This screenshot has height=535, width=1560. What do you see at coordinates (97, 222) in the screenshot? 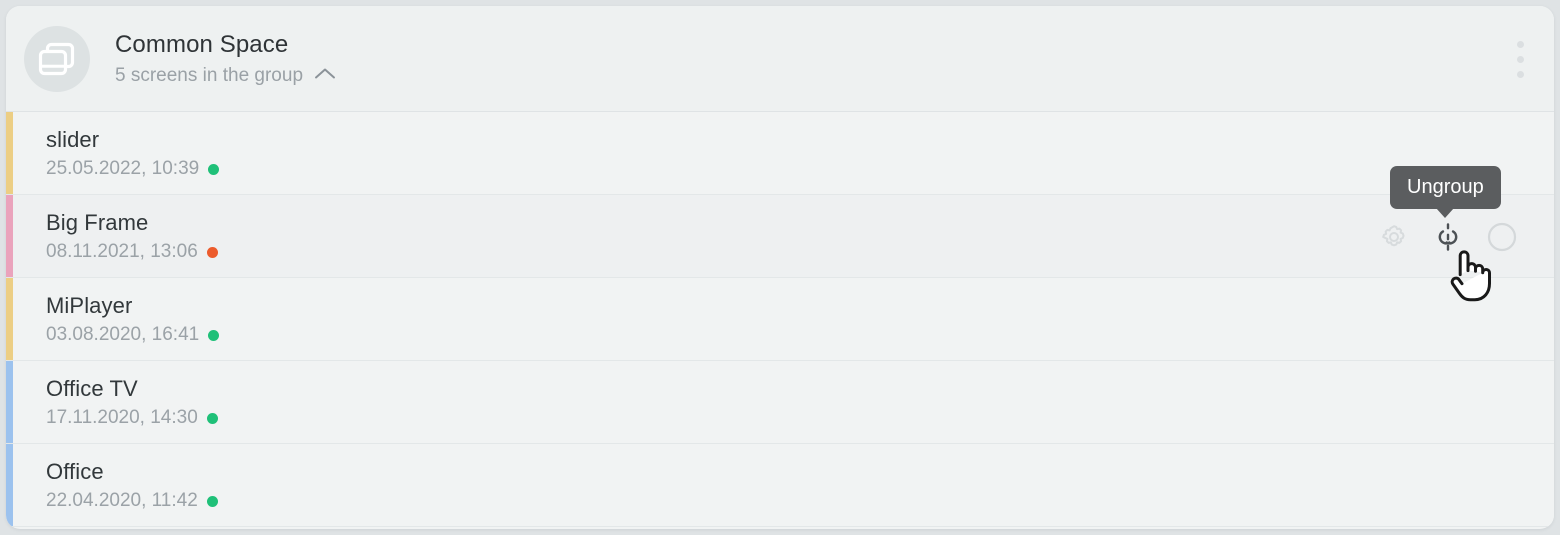
I see `screen-name: Big Frame` at bounding box center [97, 222].